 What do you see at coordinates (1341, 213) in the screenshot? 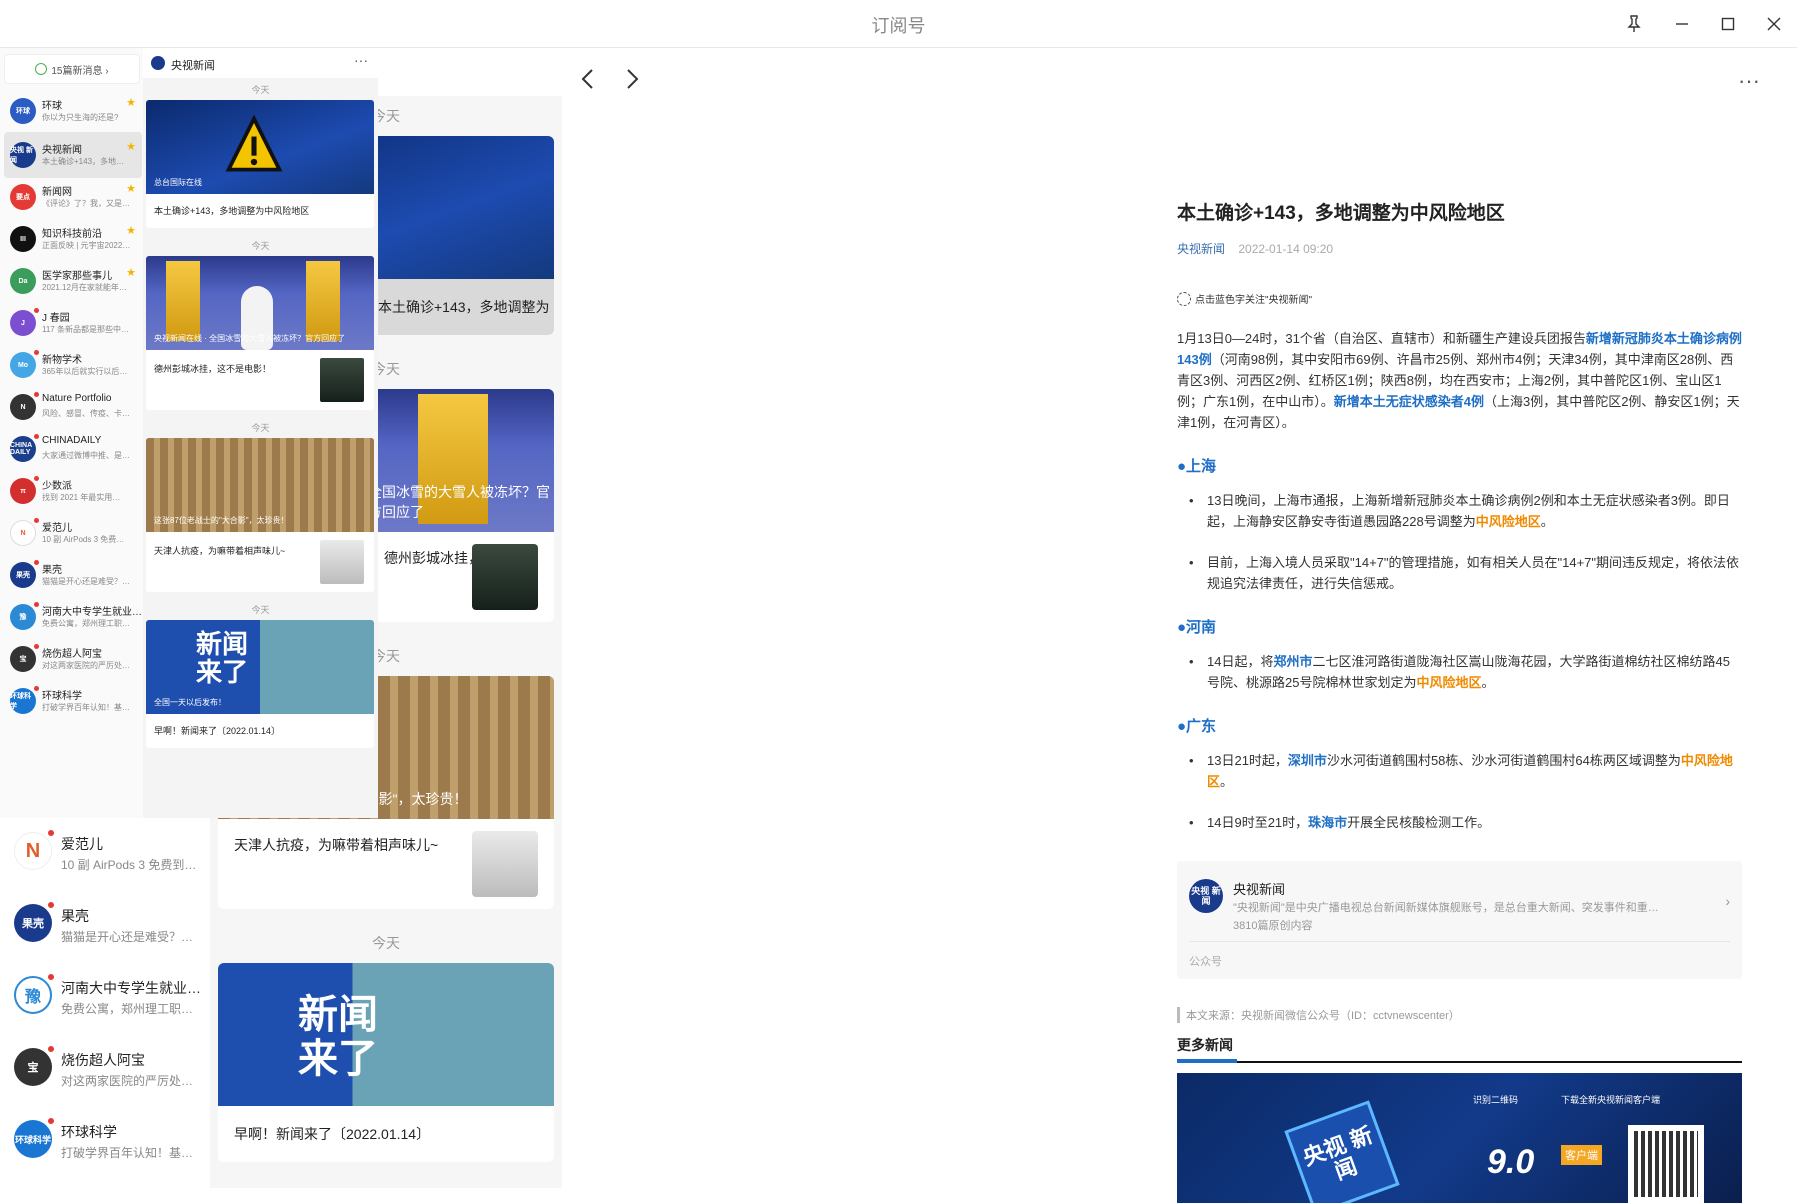
I see `article-title: 本土确诊+143，多地调整为中风险地区` at bounding box center [1341, 213].